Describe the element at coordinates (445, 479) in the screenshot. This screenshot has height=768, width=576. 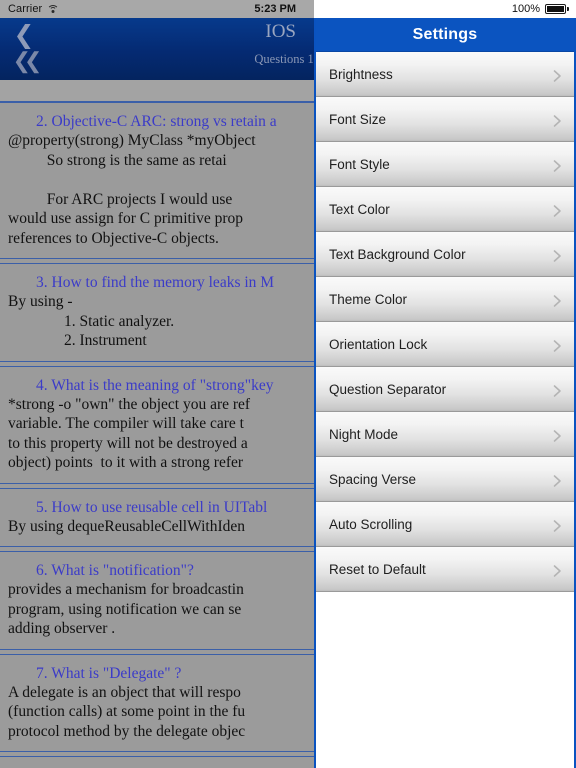
I see `settings-item-spacing-verse: Spacing Verse` at that location.